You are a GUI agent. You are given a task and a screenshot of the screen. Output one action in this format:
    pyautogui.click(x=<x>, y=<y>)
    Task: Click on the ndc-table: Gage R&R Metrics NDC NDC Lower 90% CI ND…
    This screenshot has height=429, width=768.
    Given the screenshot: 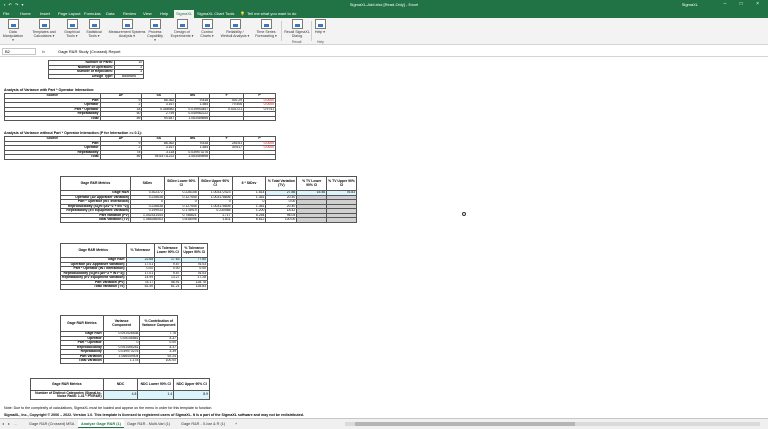 What is the action you would take?
    pyautogui.click(x=120, y=389)
    